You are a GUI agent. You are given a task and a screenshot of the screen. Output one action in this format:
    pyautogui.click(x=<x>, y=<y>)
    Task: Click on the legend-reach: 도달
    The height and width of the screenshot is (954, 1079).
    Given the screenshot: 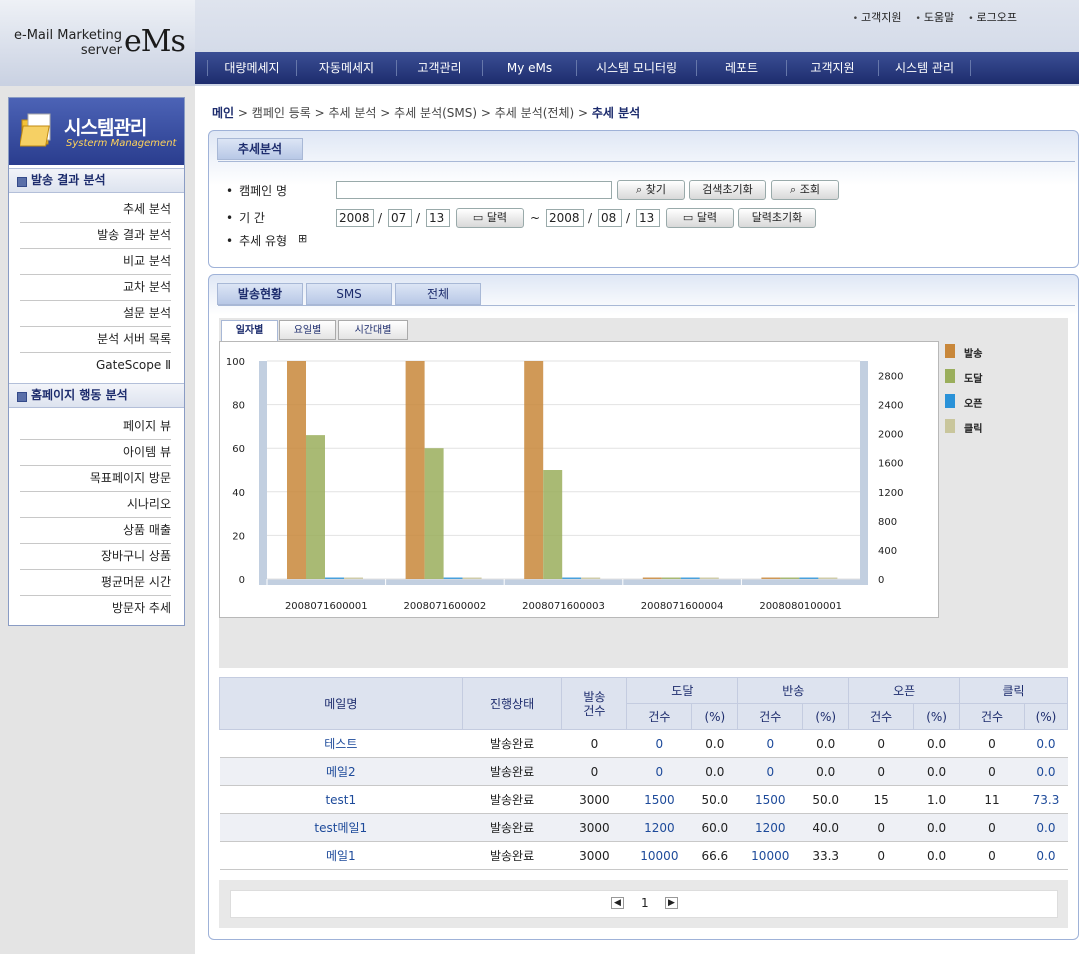 What is the action you would take?
    pyautogui.click(x=973, y=379)
    